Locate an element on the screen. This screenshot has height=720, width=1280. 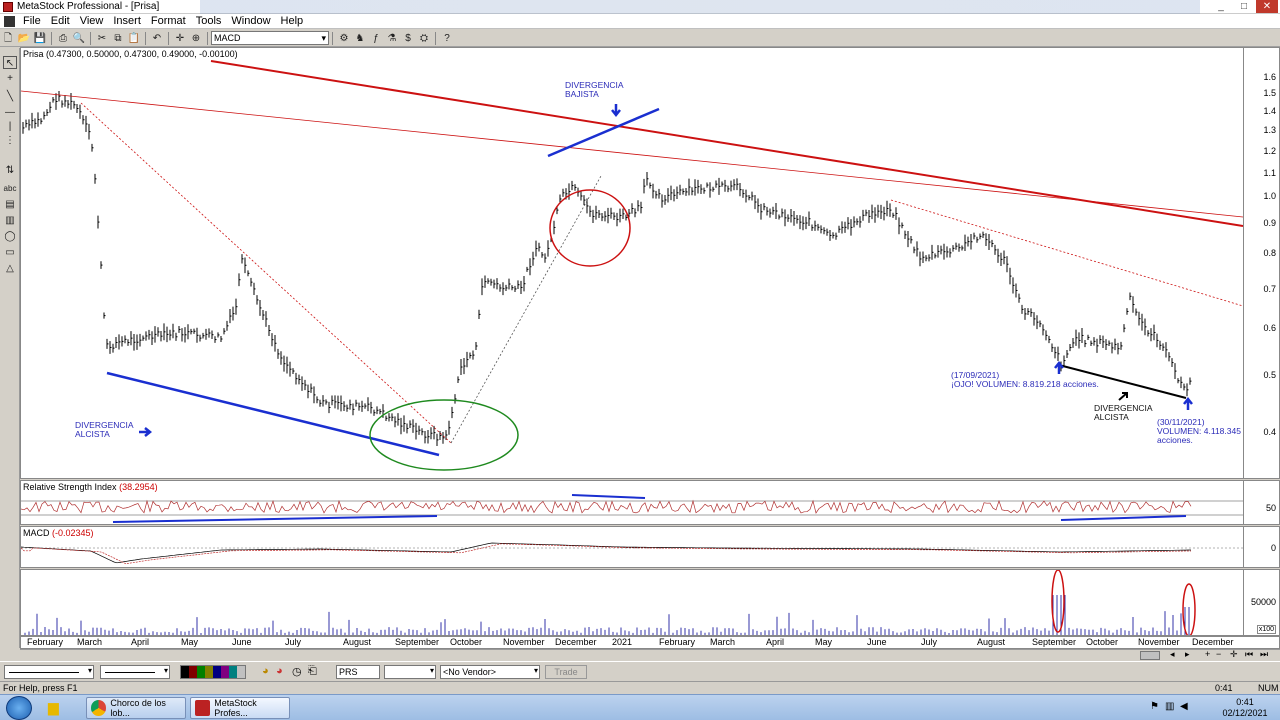
explorer-icon: ⚙ is located at coordinates (344, 38).